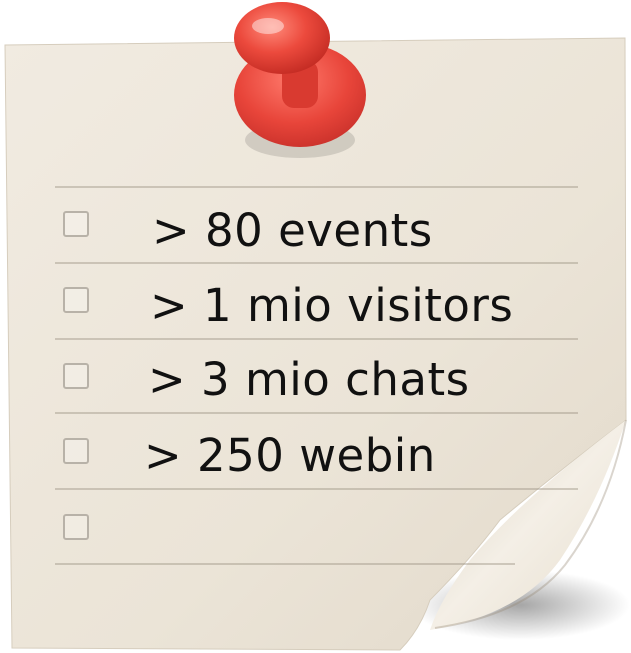 This screenshot has height=653, width=631. What do you see at coordinates (300, 74) in the screenshot?
I see `pushpin-icon` at bounding box center [300, 74].